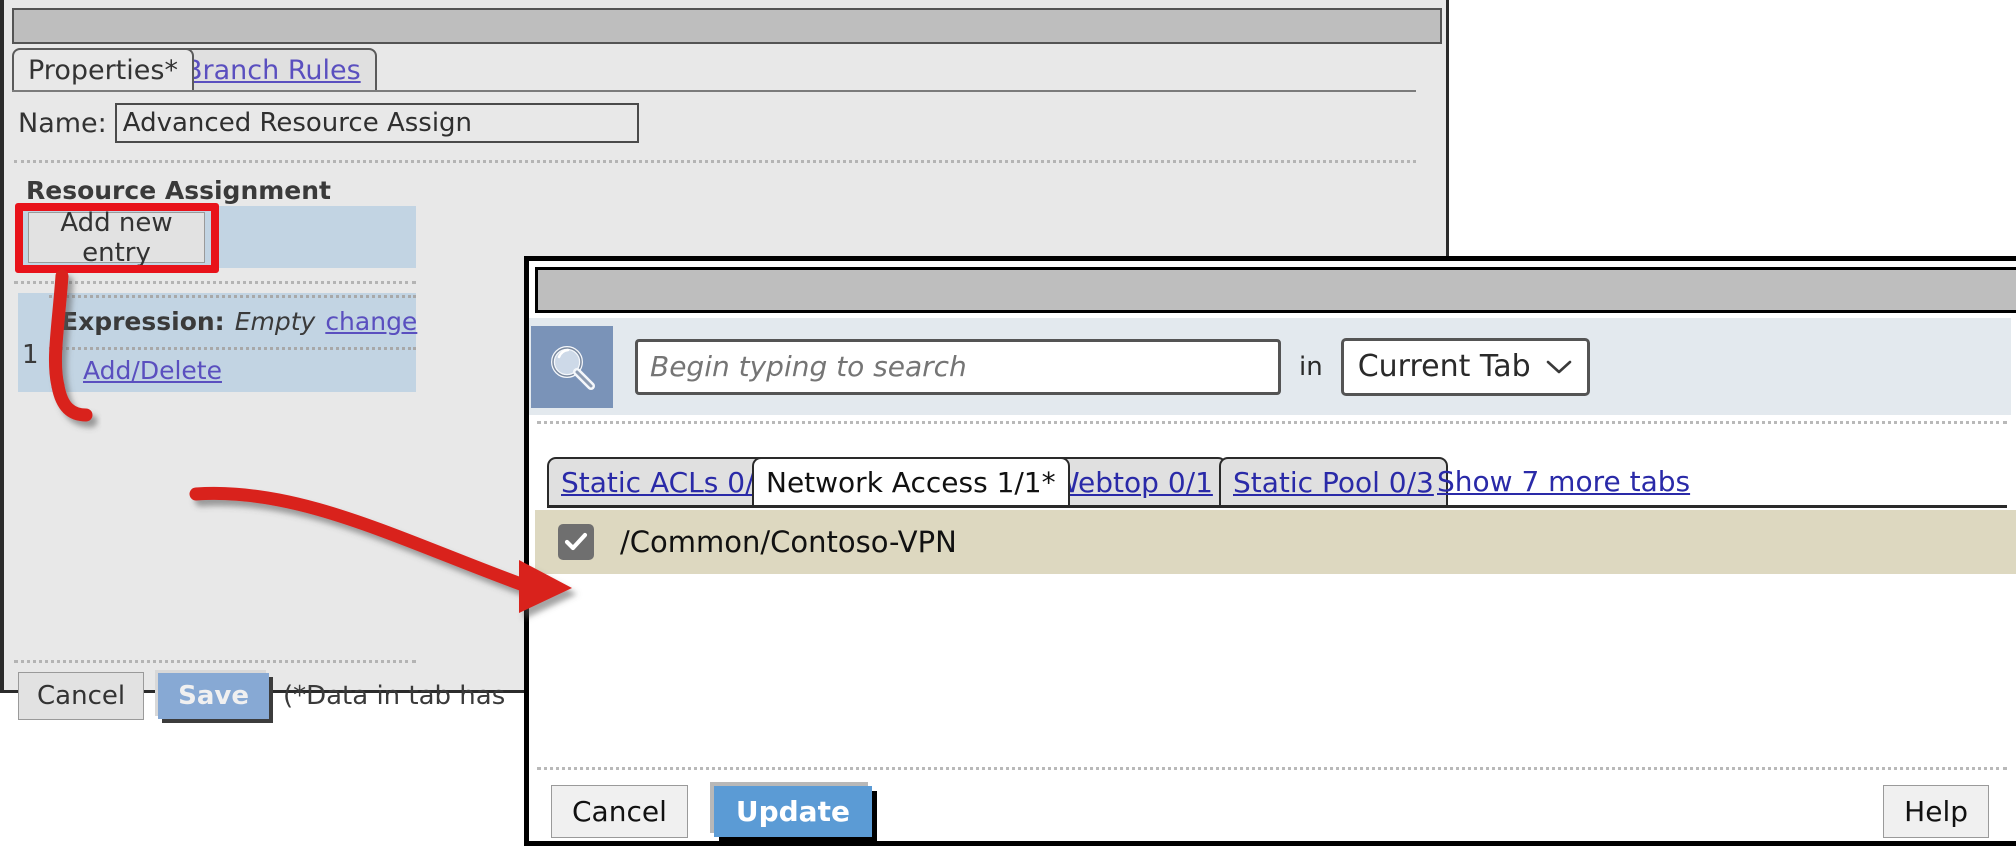  What do you see at coordinates (1275, 542) in the screenshot?
I see `list-item: /Common/Contoso-VPN` at bounding box center [1275, 542].